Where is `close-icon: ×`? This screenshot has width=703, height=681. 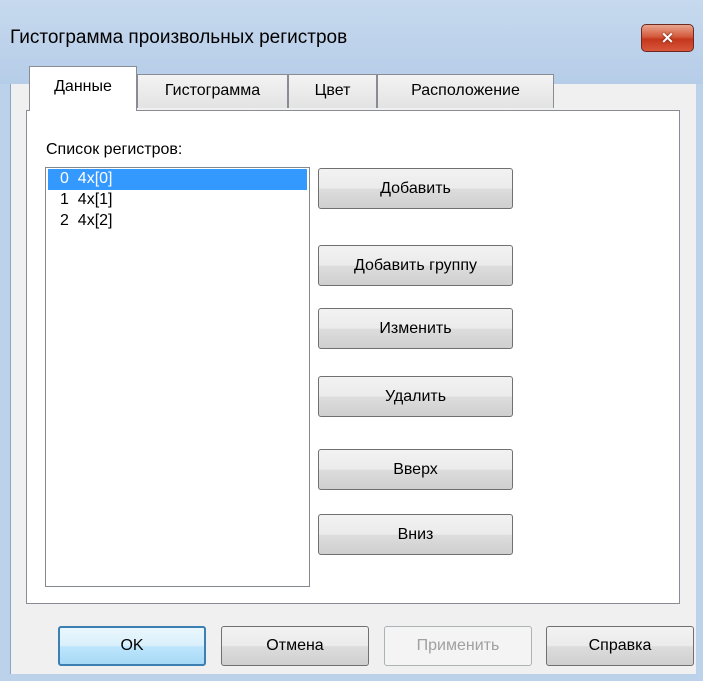 close-icon: × is located at coordinates (667, 38).